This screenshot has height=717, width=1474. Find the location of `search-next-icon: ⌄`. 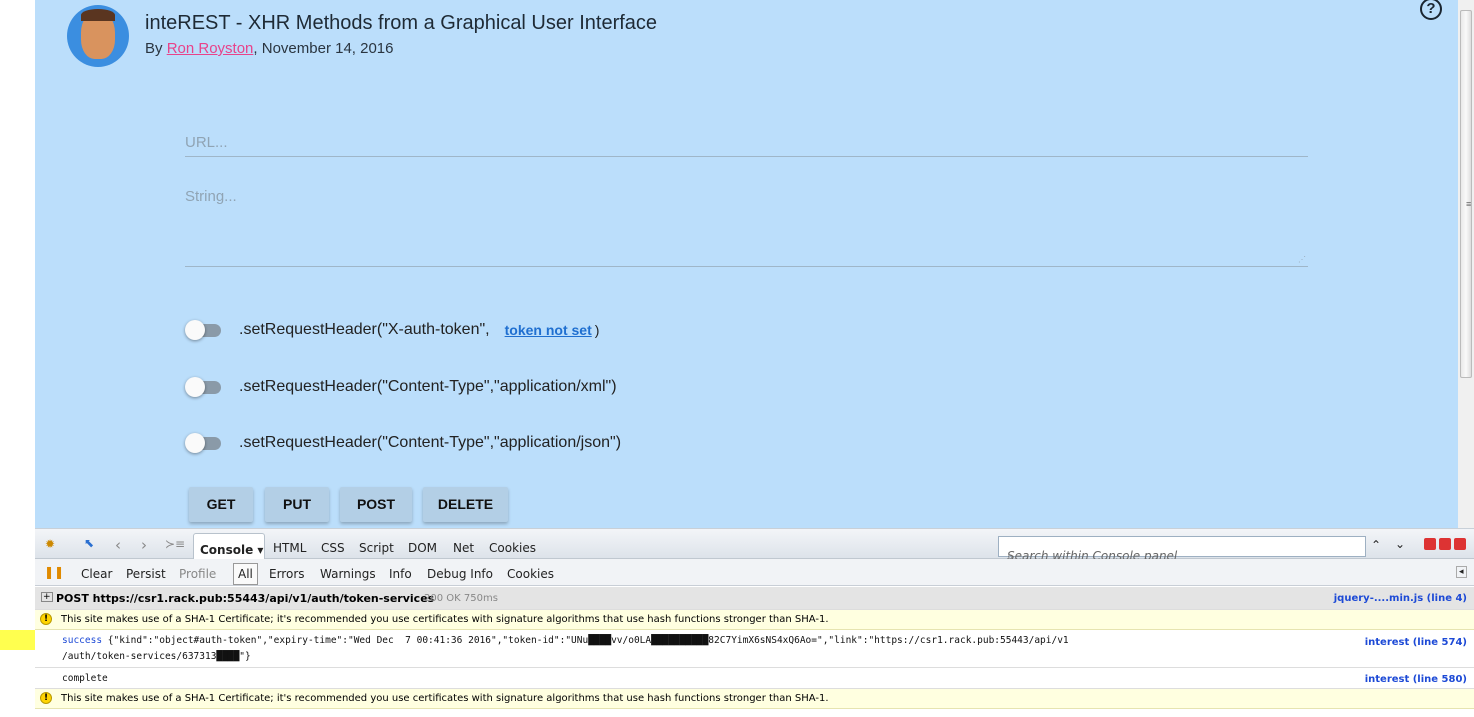

search-next-icon: ⌄ is located at coordinates (1400, 544).